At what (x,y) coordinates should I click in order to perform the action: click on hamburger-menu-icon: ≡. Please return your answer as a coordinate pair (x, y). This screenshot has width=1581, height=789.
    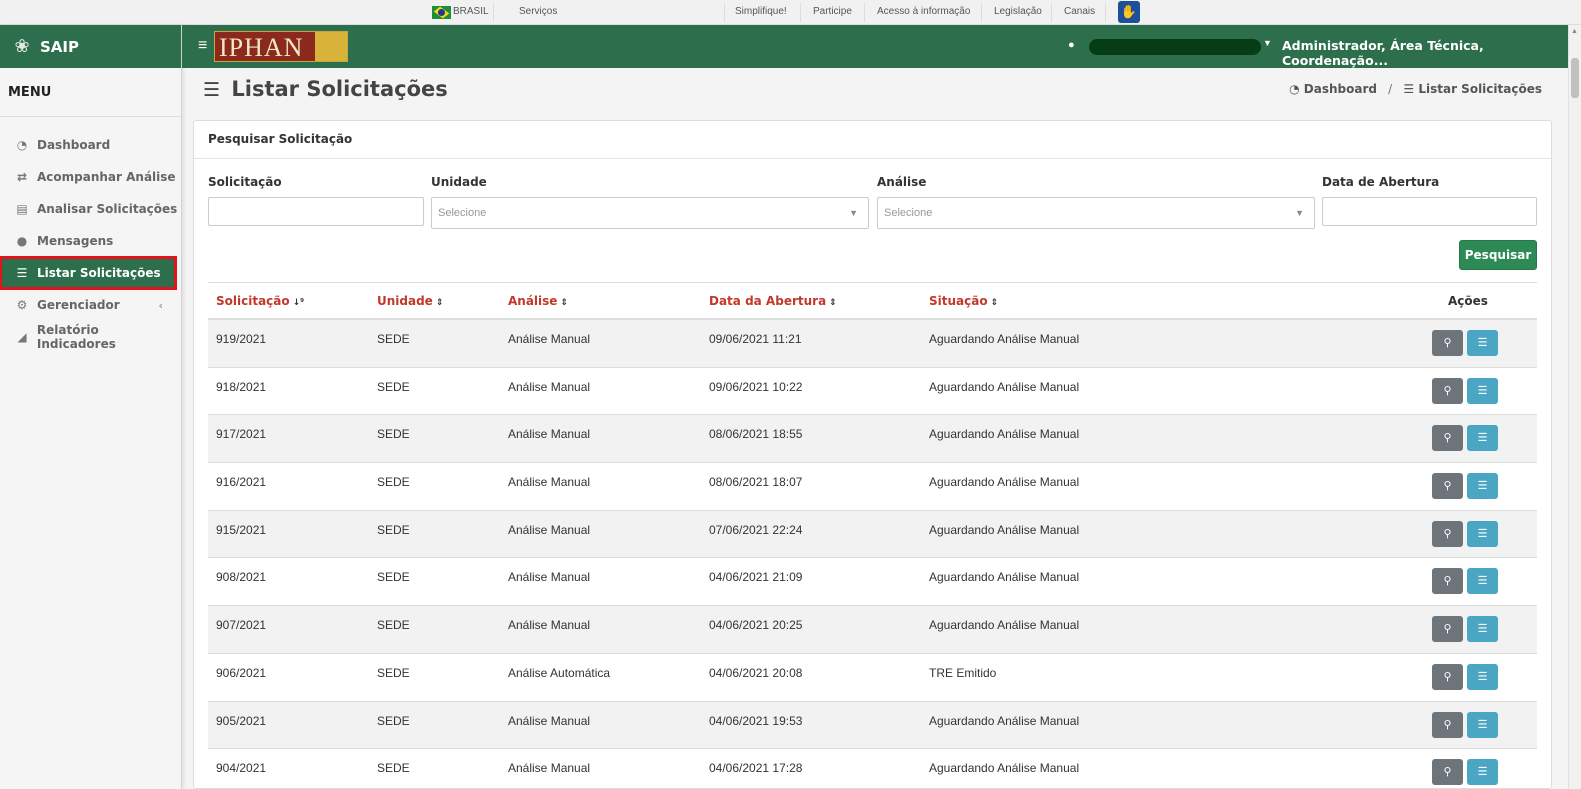
    Looking at the image, I should click on (202, 46).